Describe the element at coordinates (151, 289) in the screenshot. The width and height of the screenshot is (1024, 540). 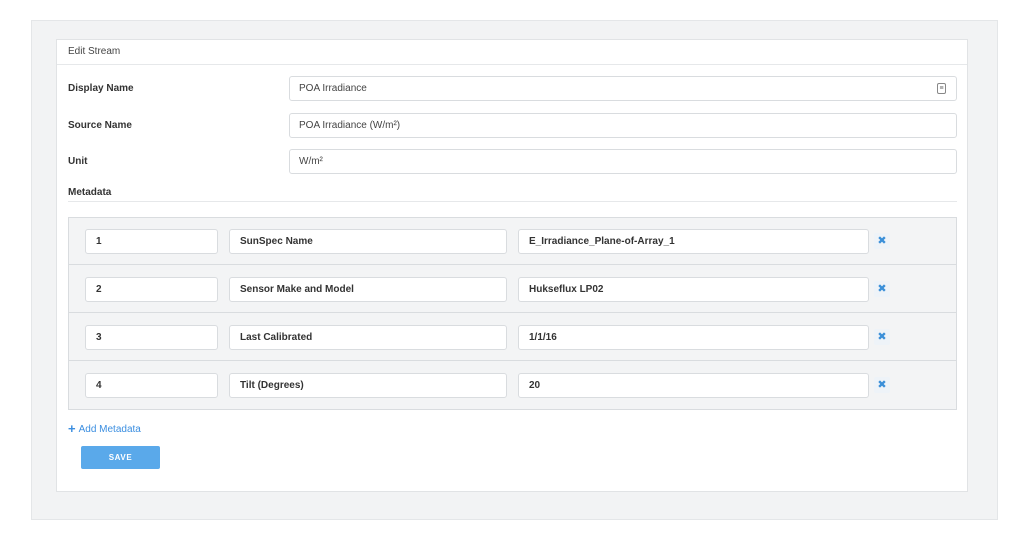
I see `metadata-index-input: 2` at that location.